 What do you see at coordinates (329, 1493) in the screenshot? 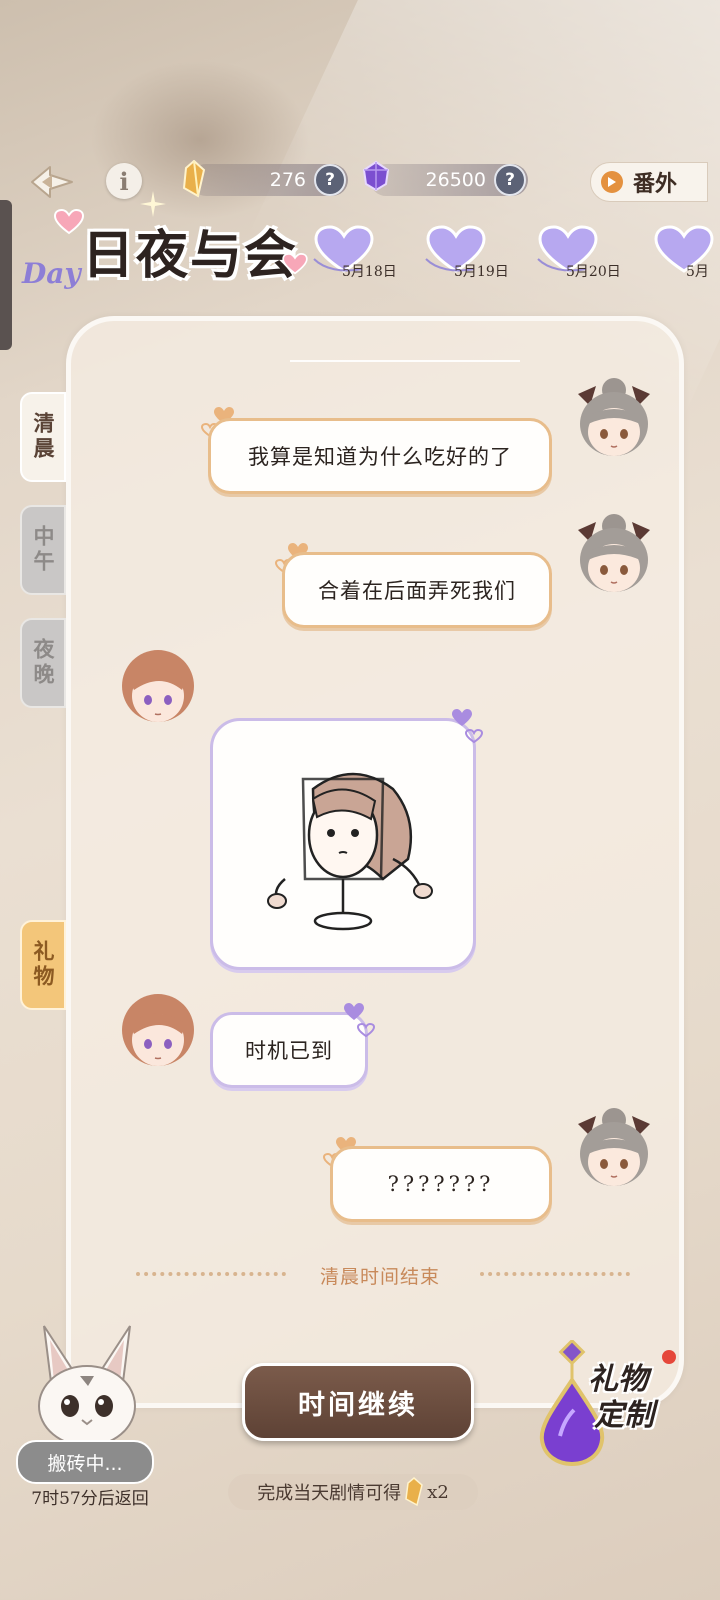
I see `reward-note-text: 完成当天剧情可得` at bounding box center [329, 1493].